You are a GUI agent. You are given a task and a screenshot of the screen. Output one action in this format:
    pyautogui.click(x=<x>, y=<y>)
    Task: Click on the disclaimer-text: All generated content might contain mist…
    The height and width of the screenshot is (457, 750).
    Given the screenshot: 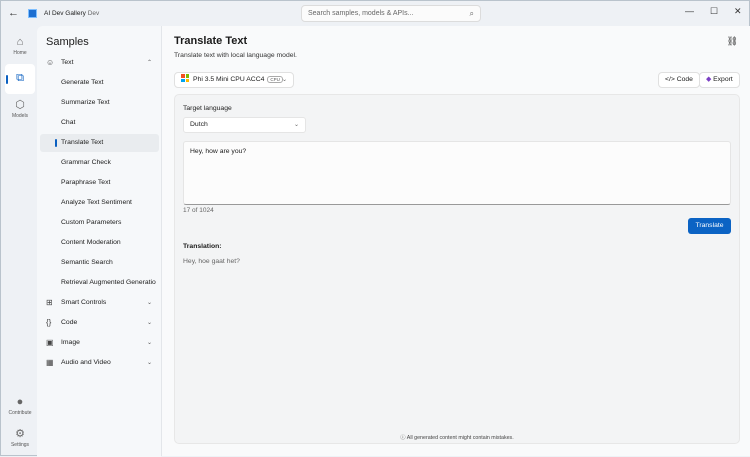 What is the action you would take?
    pyautogui.click(x=460, y=438)
    